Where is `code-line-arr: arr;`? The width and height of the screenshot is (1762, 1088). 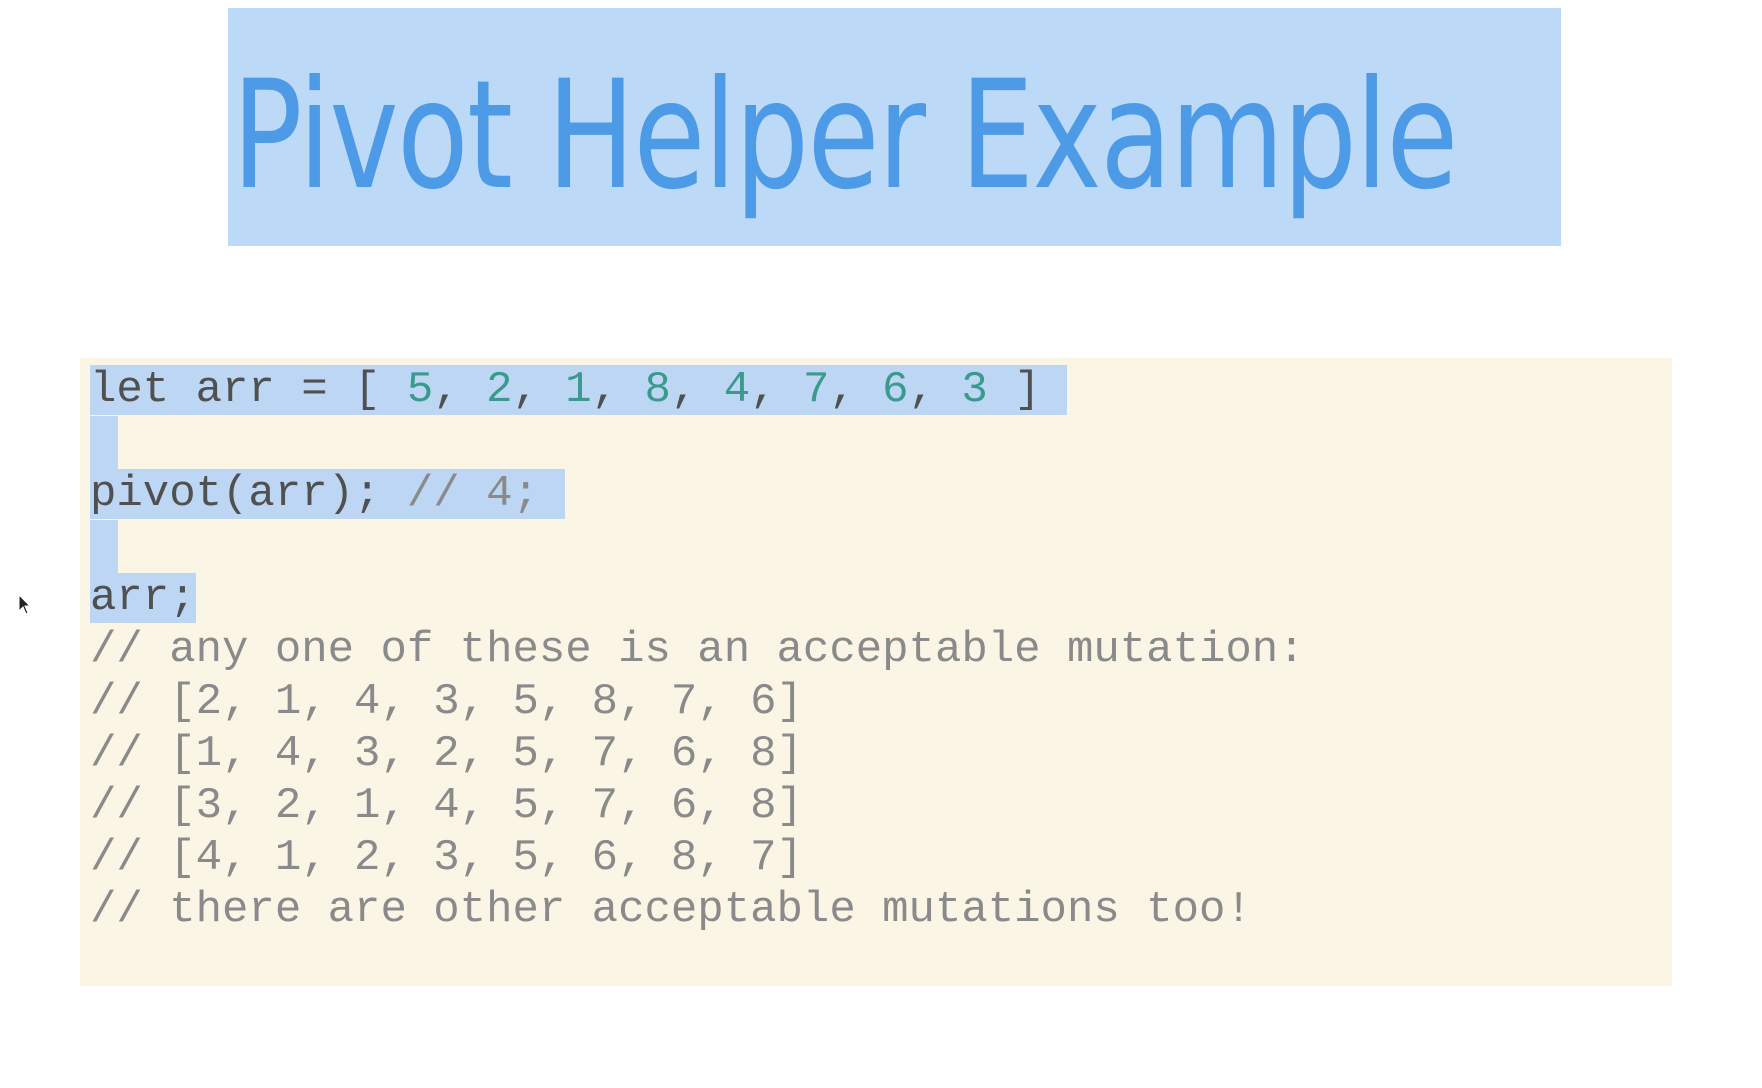
code-line-arr: arr; is located at coordinates (143, 598).